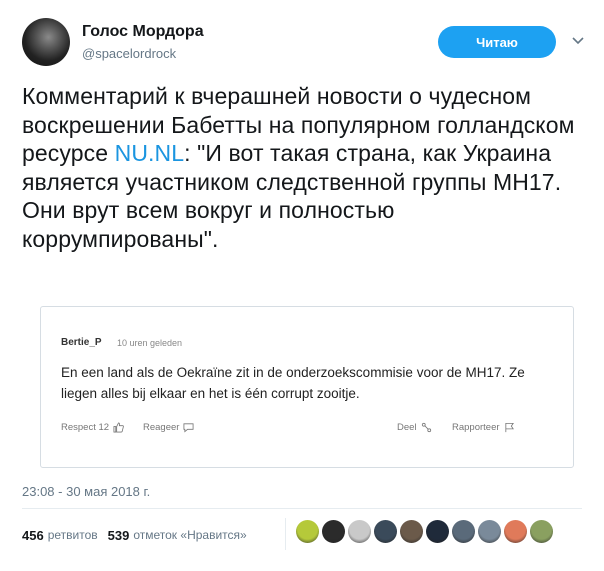 The height and width of the screenshot is (571, 604). I want to click on tweet-link: NU.NL, so click(150, 153).